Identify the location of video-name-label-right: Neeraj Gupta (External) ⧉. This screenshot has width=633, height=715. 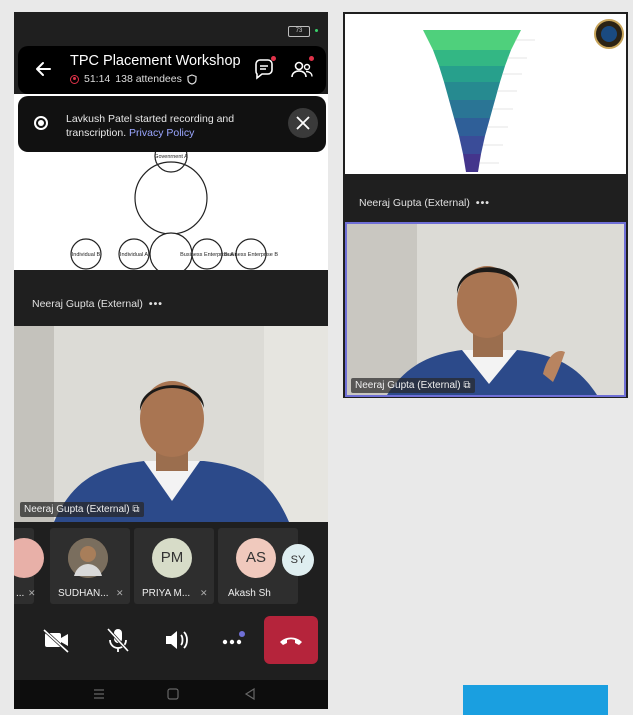
(413, 385).